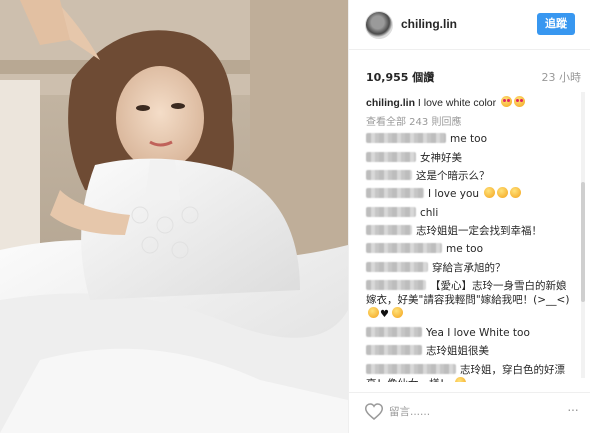  I want to click on comment-item: 志玲姐姐一定会找到幸福！, so click(454, 231).